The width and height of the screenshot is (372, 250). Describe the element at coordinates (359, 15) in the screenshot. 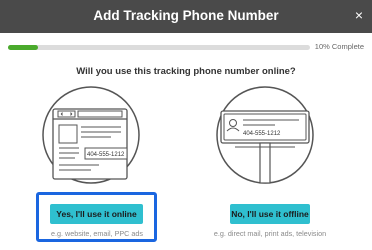

I see `close-icon: ×` at that location.